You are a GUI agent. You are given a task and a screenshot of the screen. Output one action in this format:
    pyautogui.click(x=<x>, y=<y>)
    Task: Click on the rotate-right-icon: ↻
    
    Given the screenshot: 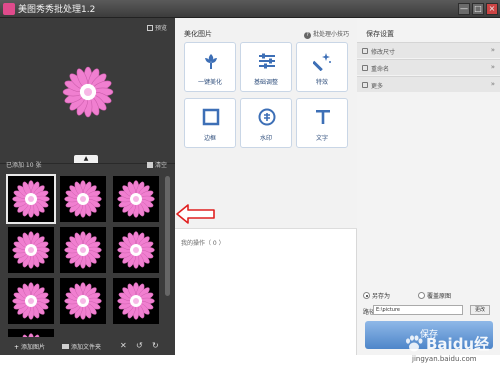 What is the action you would take?
    pyautogui.click(x=155, y=345)
    